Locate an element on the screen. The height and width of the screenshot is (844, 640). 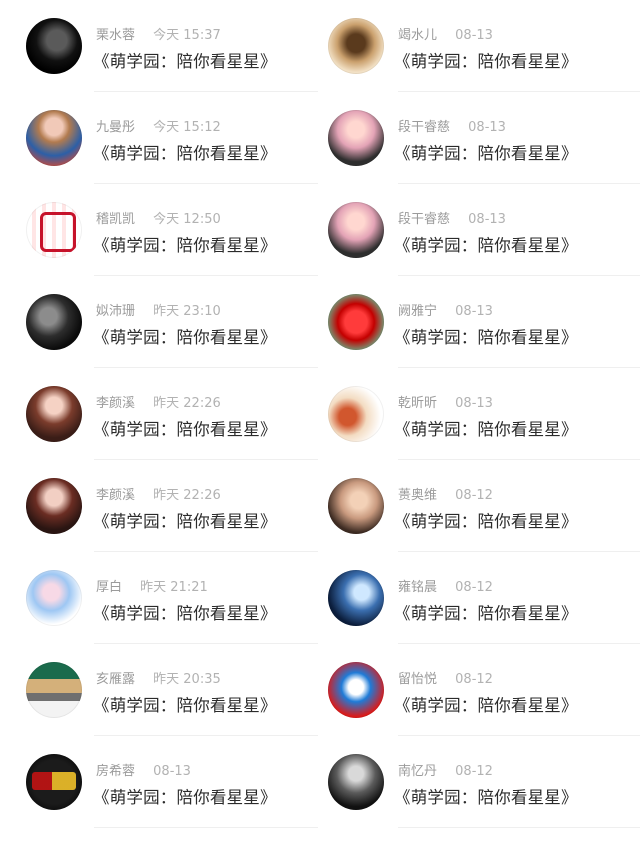
item-meta: 九曼彤 今天 15:12 is located at coordinates (158, 125).